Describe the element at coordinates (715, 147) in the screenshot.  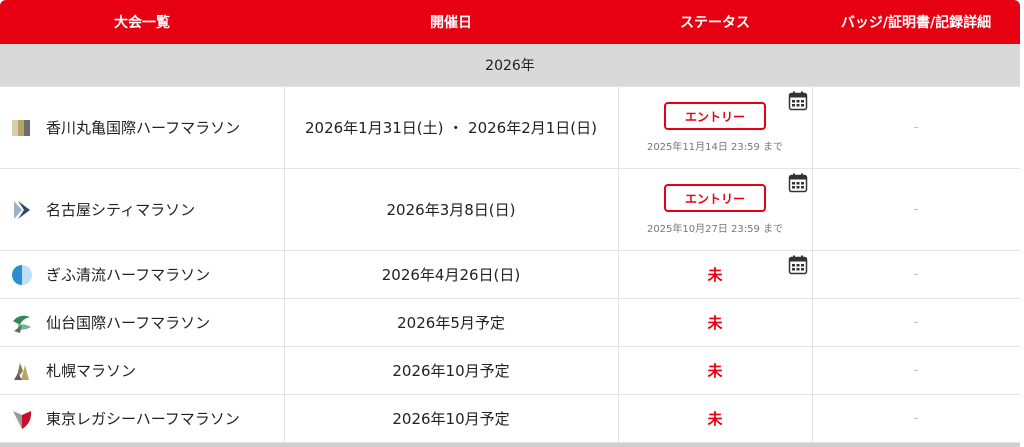
I see `entry-deadline: 2025年11月14日 23:59 まで` at that location.